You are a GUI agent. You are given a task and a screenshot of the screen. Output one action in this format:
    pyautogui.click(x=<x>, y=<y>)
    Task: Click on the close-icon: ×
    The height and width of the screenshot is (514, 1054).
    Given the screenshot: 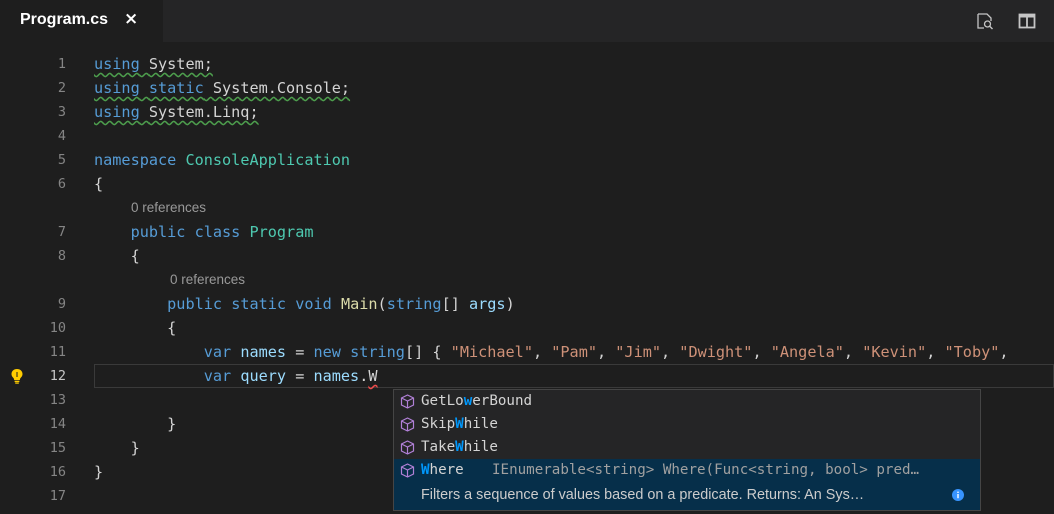 What is the action you would take?
    pyautogui.click(x=131, y=19)
    